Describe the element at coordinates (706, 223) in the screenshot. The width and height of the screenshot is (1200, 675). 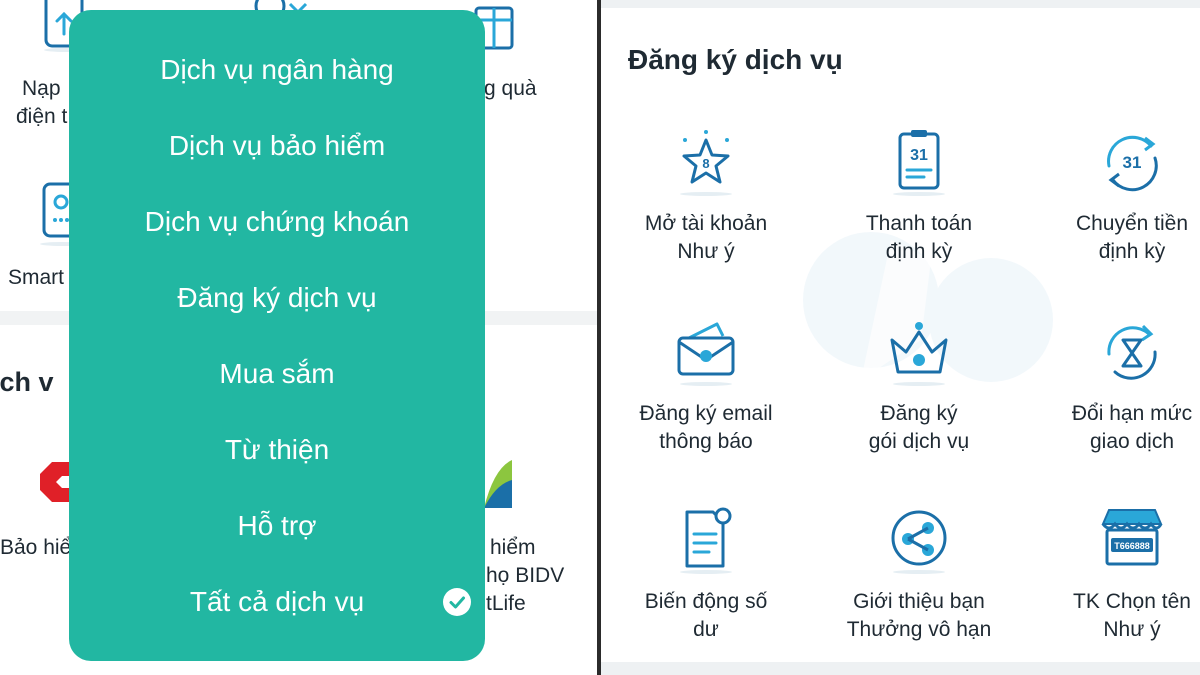
I see `tile-label-line1: Mở tài khoản` at that location.